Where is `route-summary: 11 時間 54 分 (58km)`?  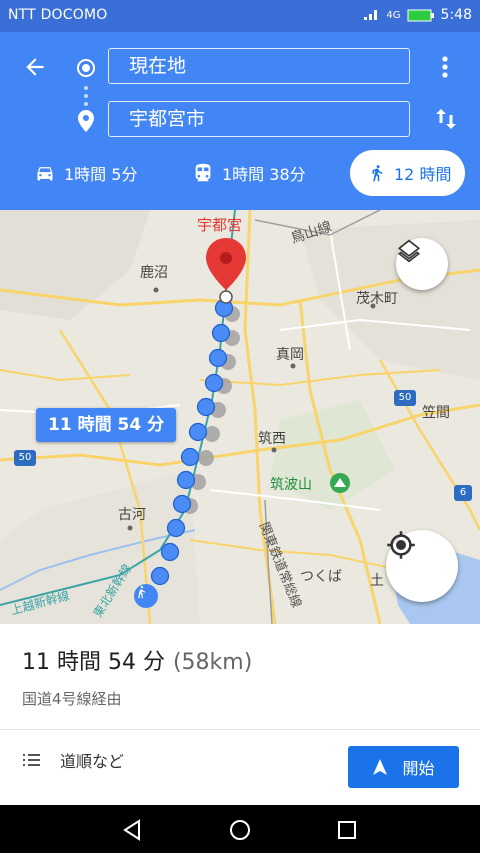
route-summary: 11 時間 54 分 (58km) is located at coordinates (137, 660).